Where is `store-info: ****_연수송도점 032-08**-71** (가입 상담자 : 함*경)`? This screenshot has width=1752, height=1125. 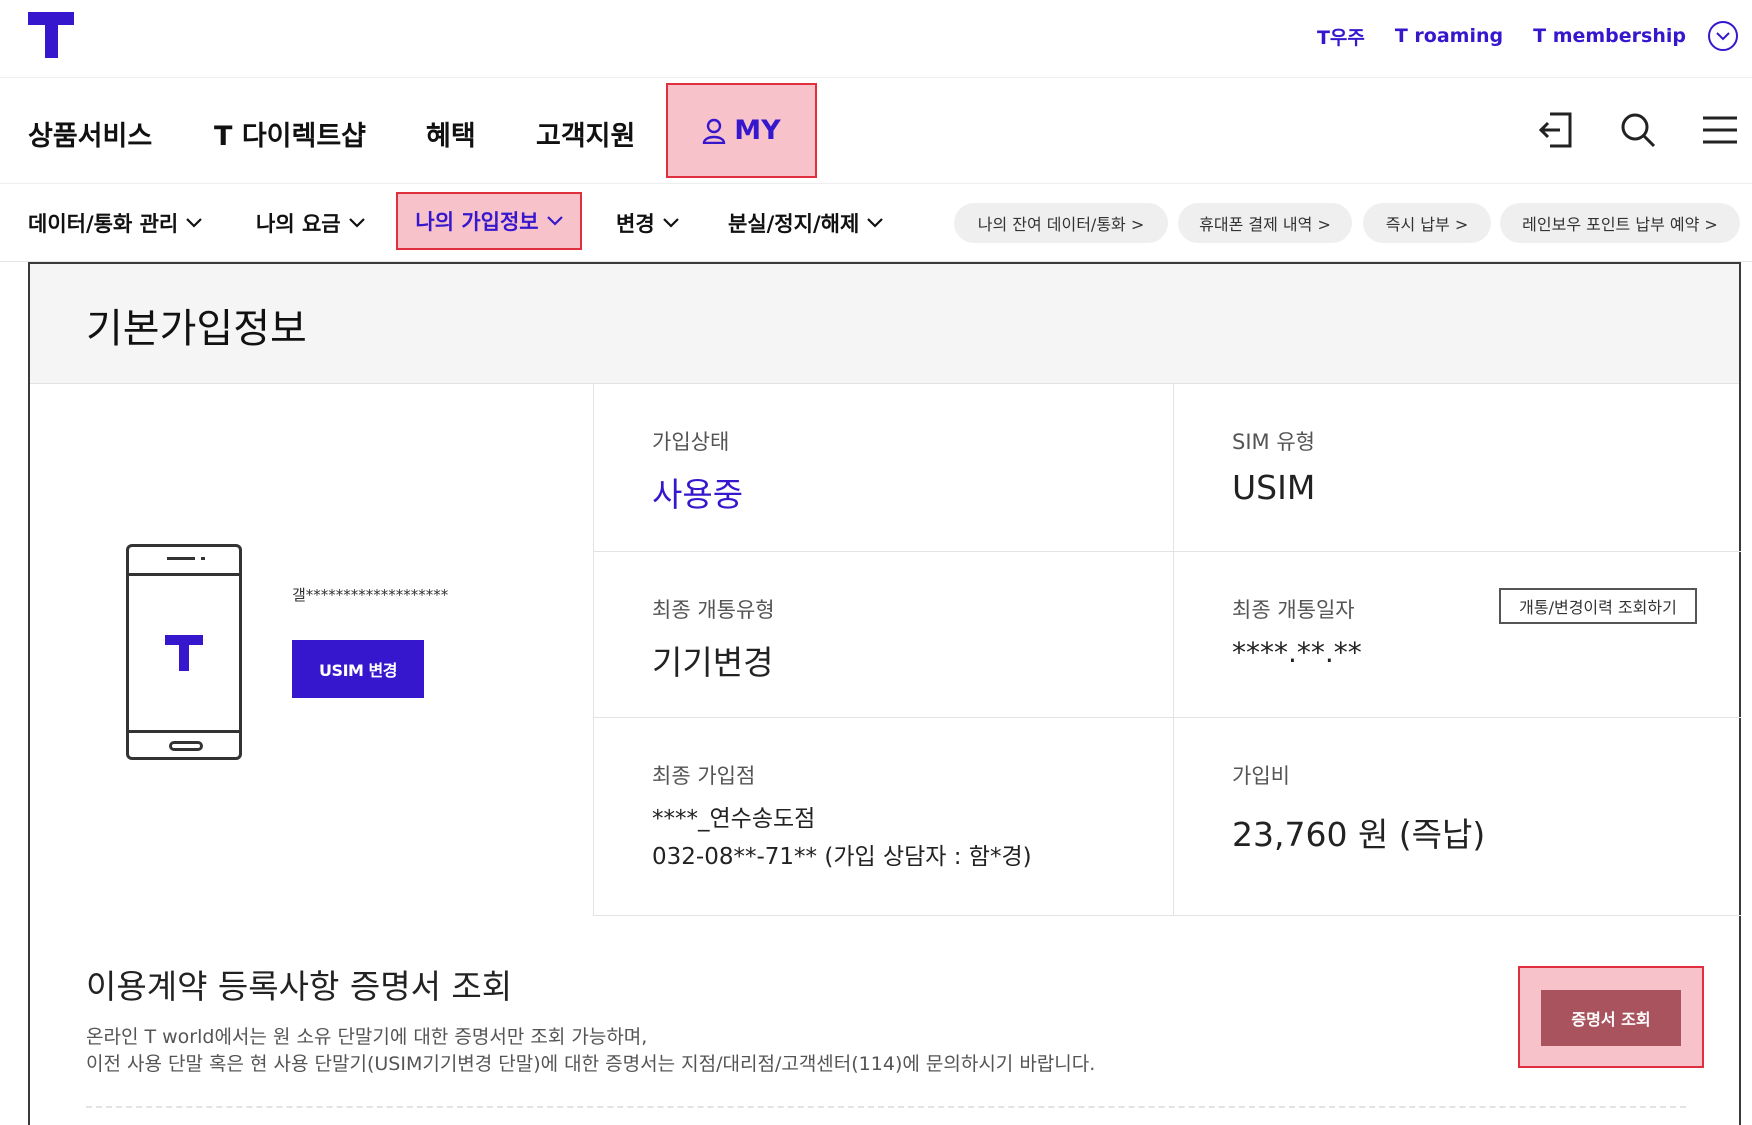
store-info: ****_연수송도점 032-08**-71** (가입 상담자 : 함*경) is located at coordinates (842, 838).